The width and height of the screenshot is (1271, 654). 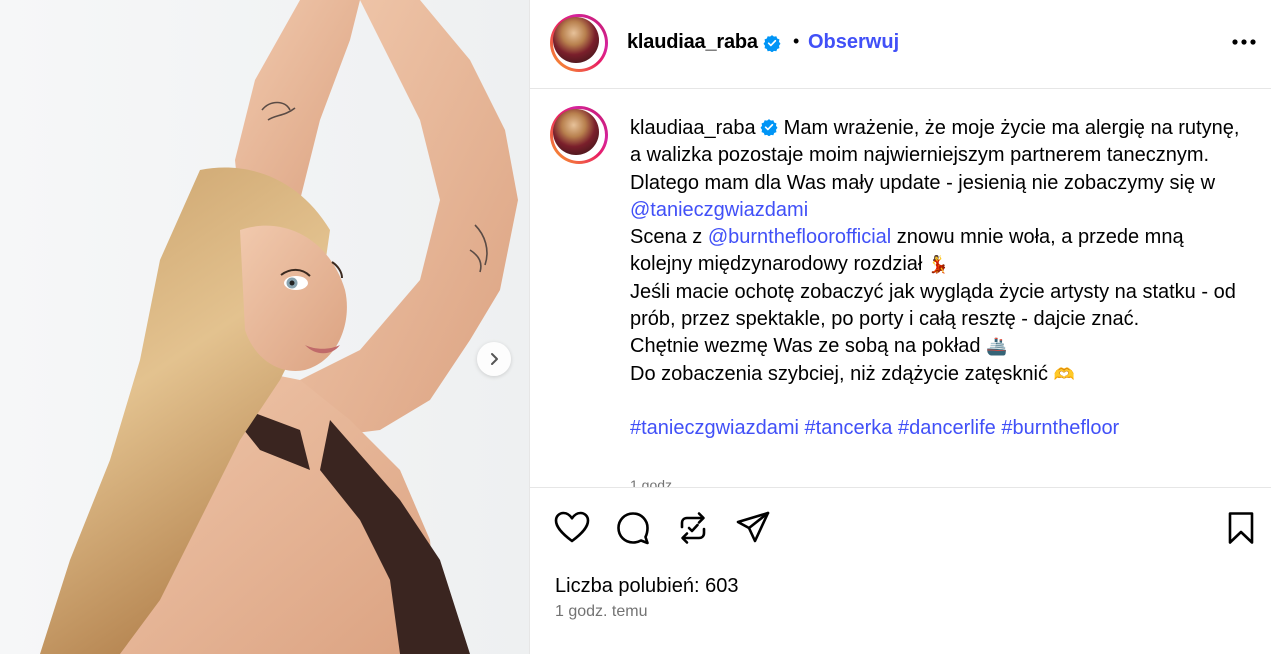 What do you see at coordinates (805, 346) in the screenshot?
I see `caption-text: Chętnie wezmę Was ze sobą na pokład` at bounding box center [805, 346].